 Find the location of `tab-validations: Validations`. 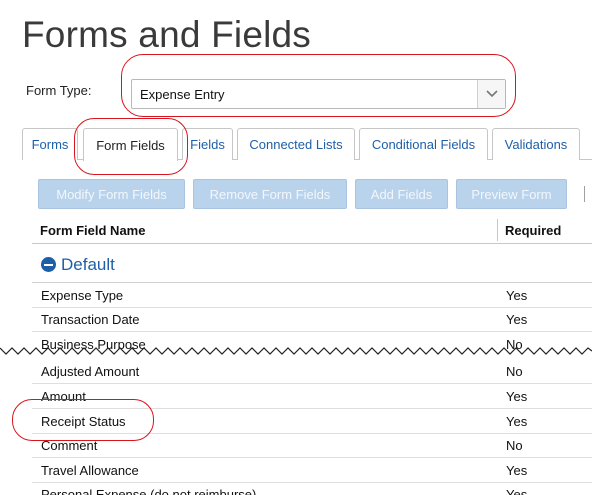

tab-validations: Validations is located at coordinates (536, 144).